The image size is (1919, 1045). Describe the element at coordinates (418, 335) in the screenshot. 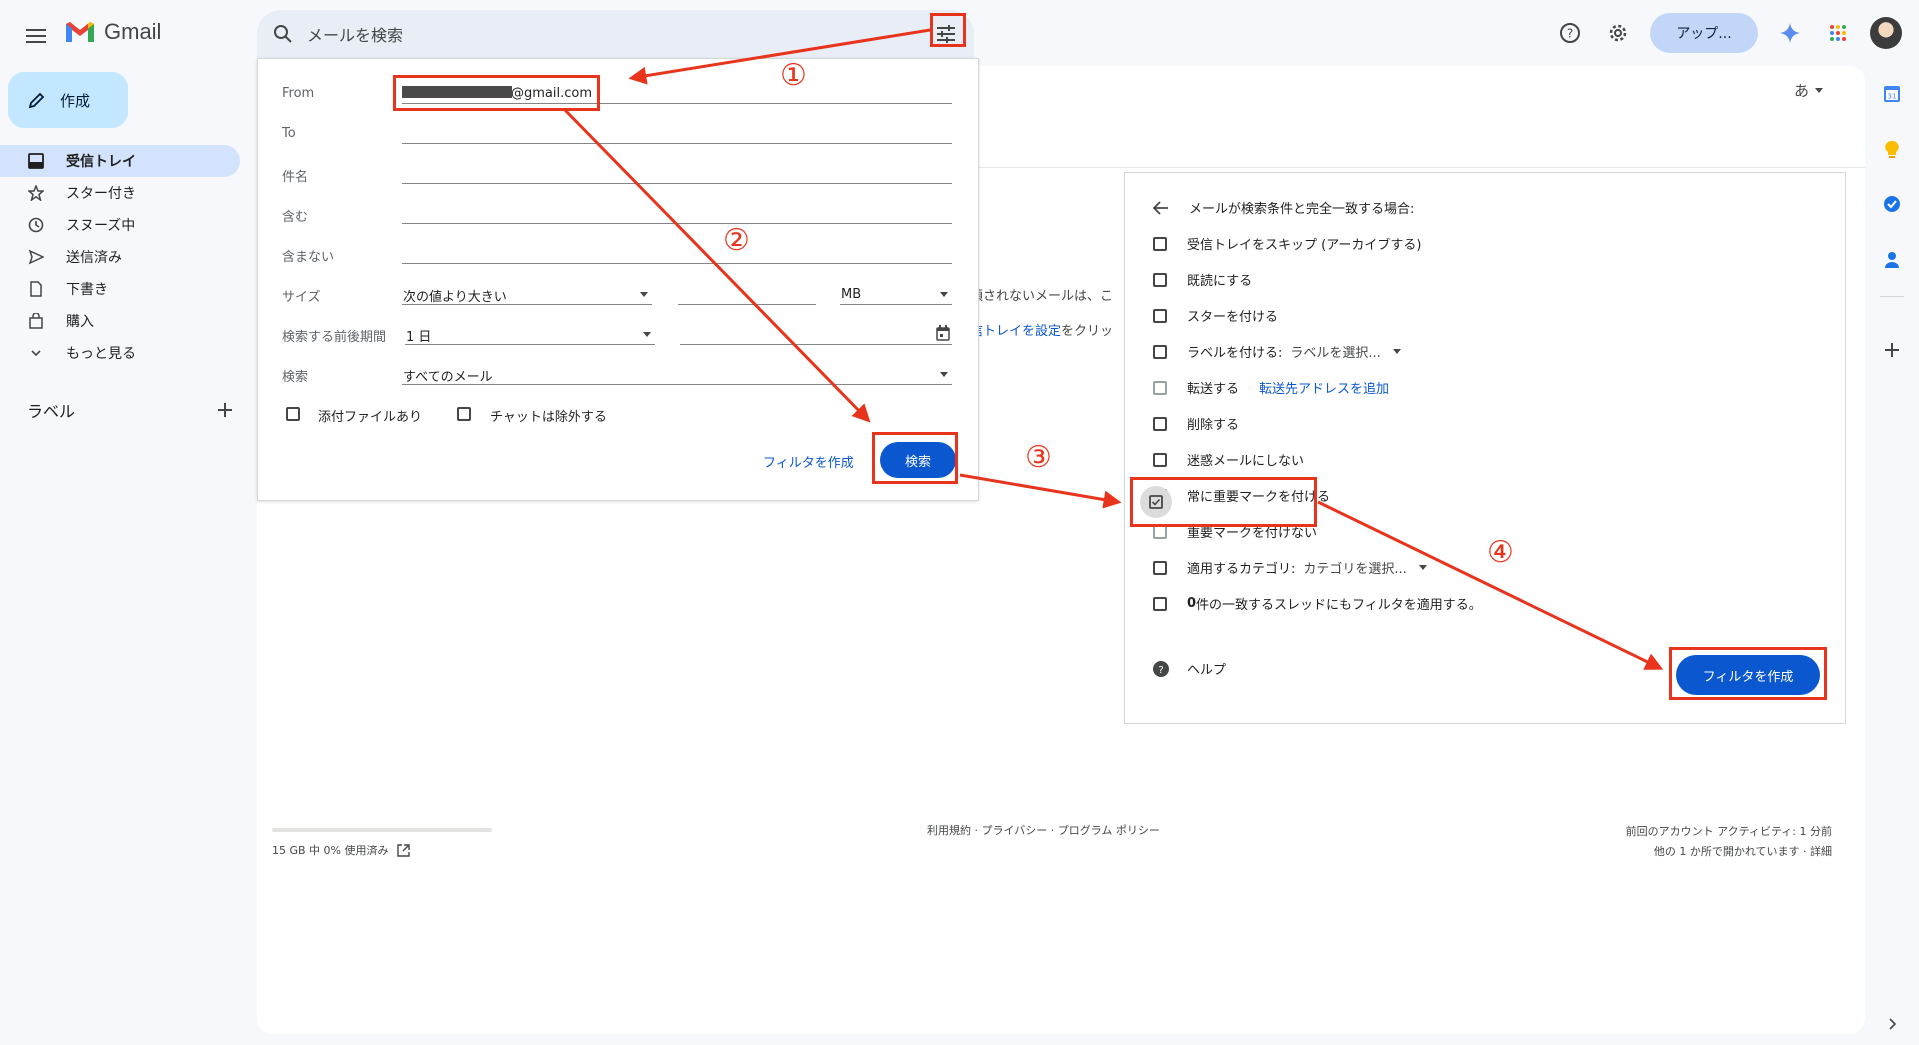

I see `date-within-select: 1 日` at that location.